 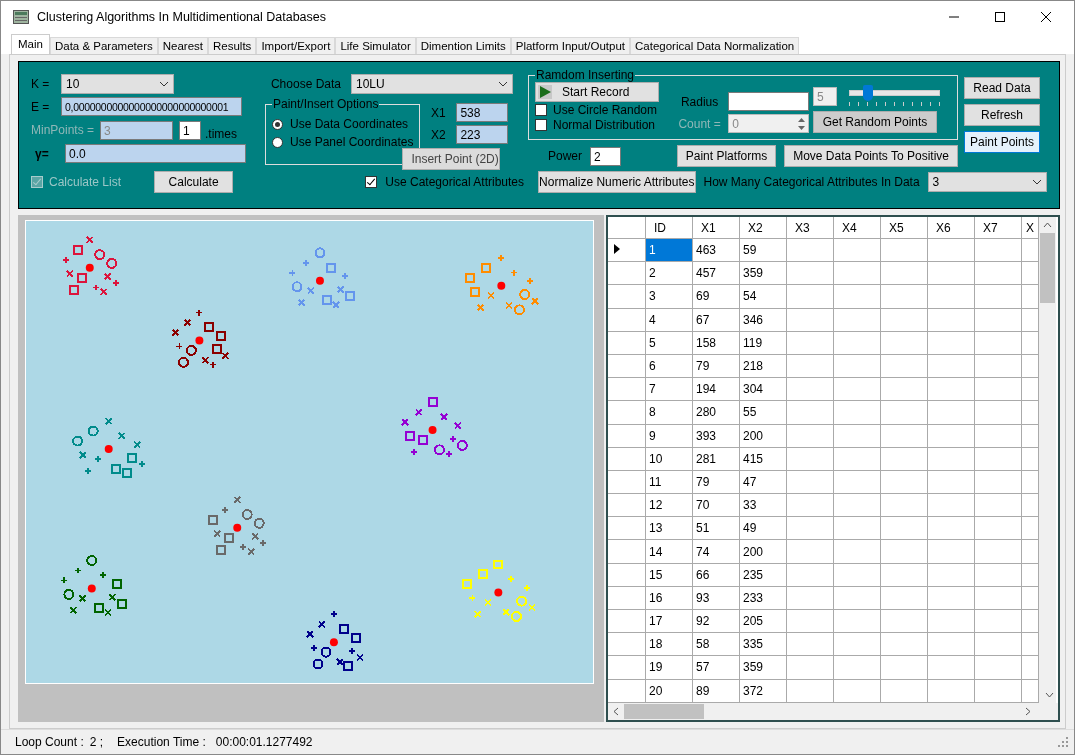 What do you see at coordinates (763, 528) in the screenshot?
I see `table-cell: 49` at bounding box center [763, 528].